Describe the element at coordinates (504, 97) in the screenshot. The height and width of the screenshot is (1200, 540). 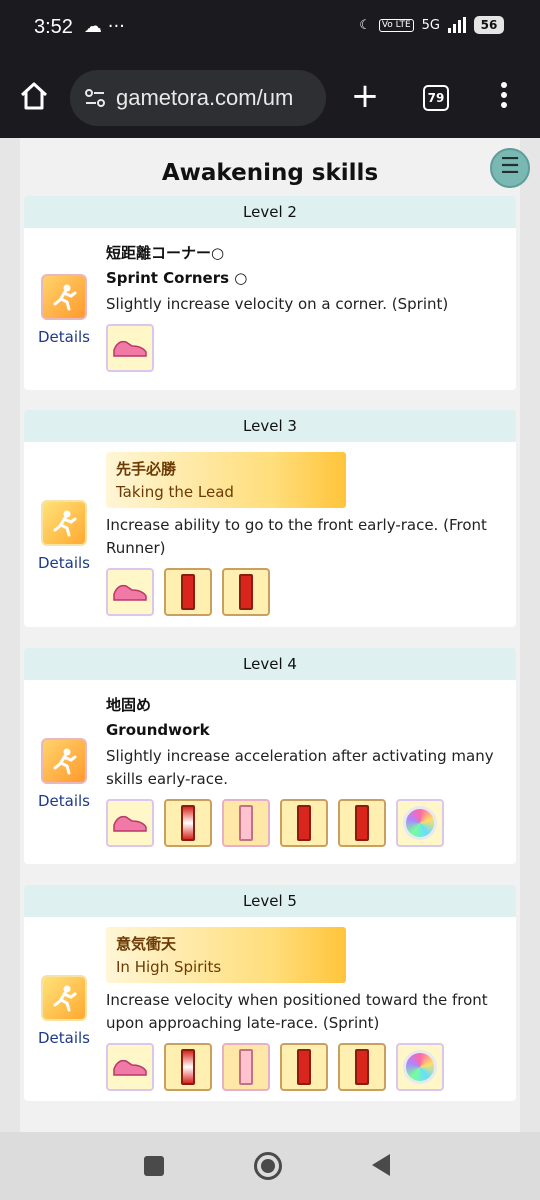
I see `more-menu-icon` at that location.